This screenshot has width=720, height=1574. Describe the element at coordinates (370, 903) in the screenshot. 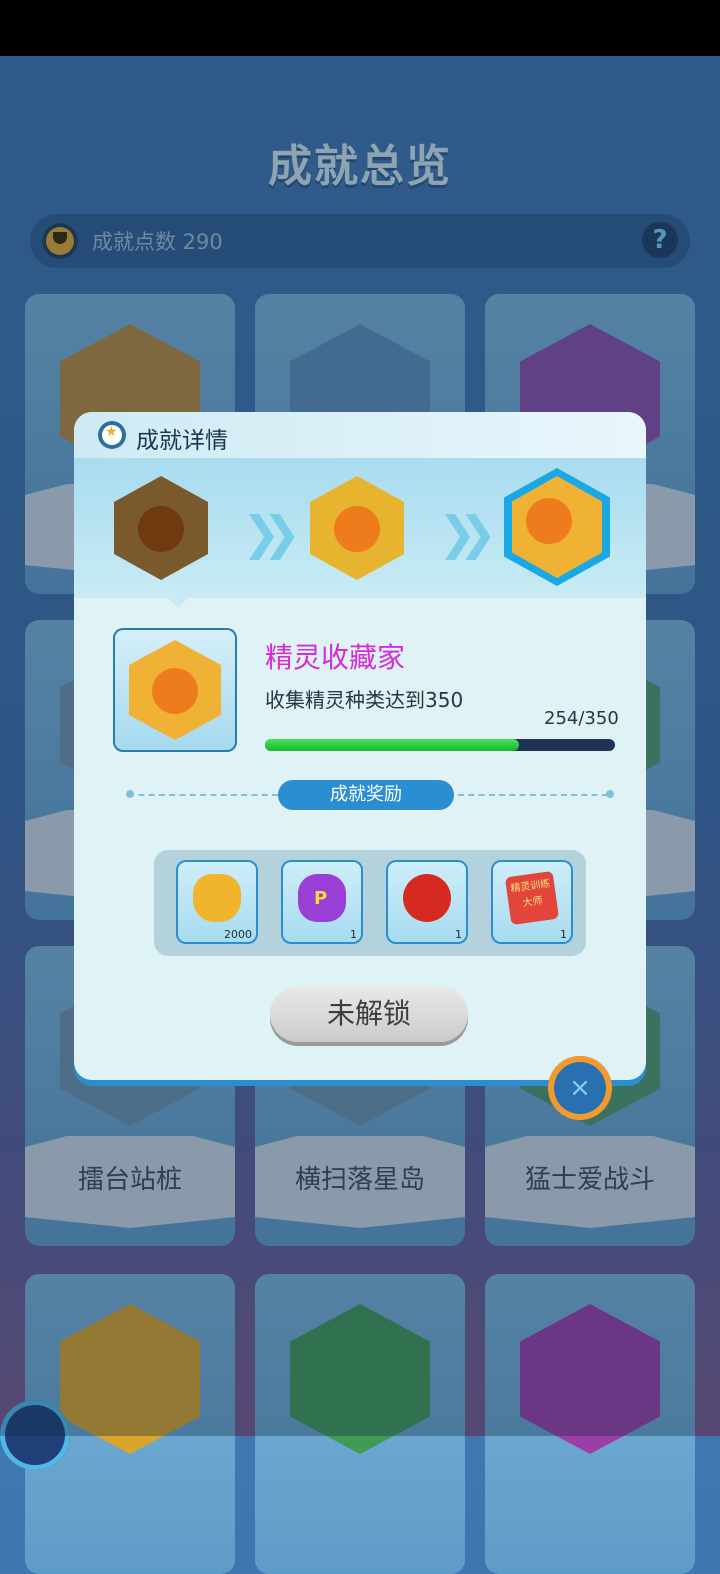

I see `reward-list: 2000 1 1 1` at that location.